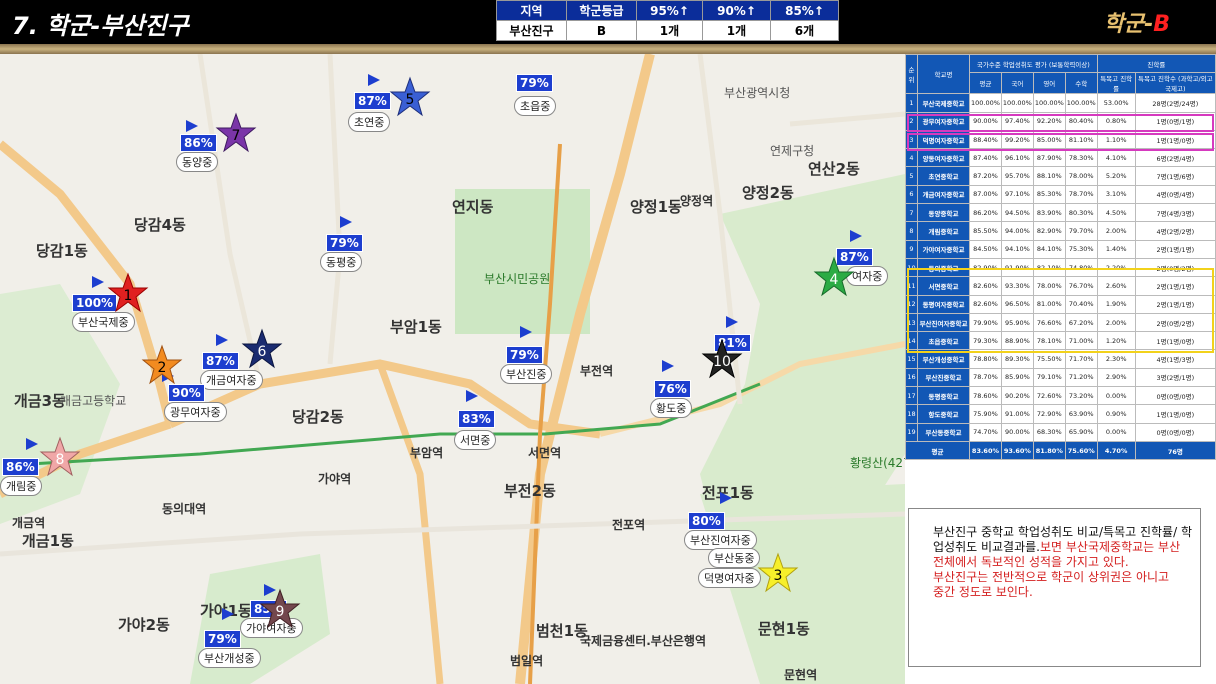 The height and width of the screenshot is (684, 1216). Describe the element at coordinates (943, 231) in the screenshot. I see `rank-school: 개림중학교` at that location.